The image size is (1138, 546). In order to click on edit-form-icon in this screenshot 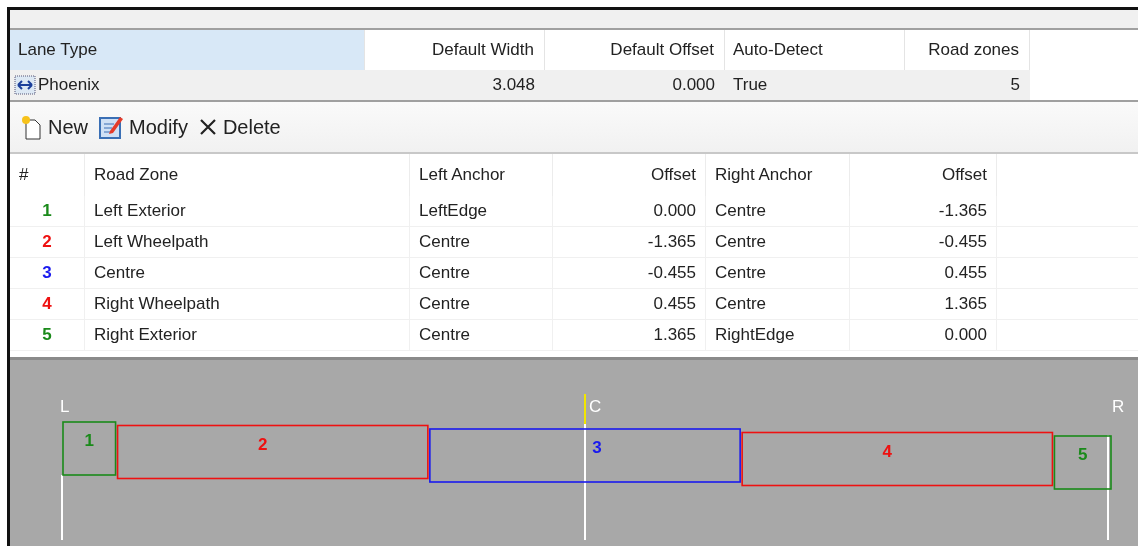, I will do `click(111, 127)`.